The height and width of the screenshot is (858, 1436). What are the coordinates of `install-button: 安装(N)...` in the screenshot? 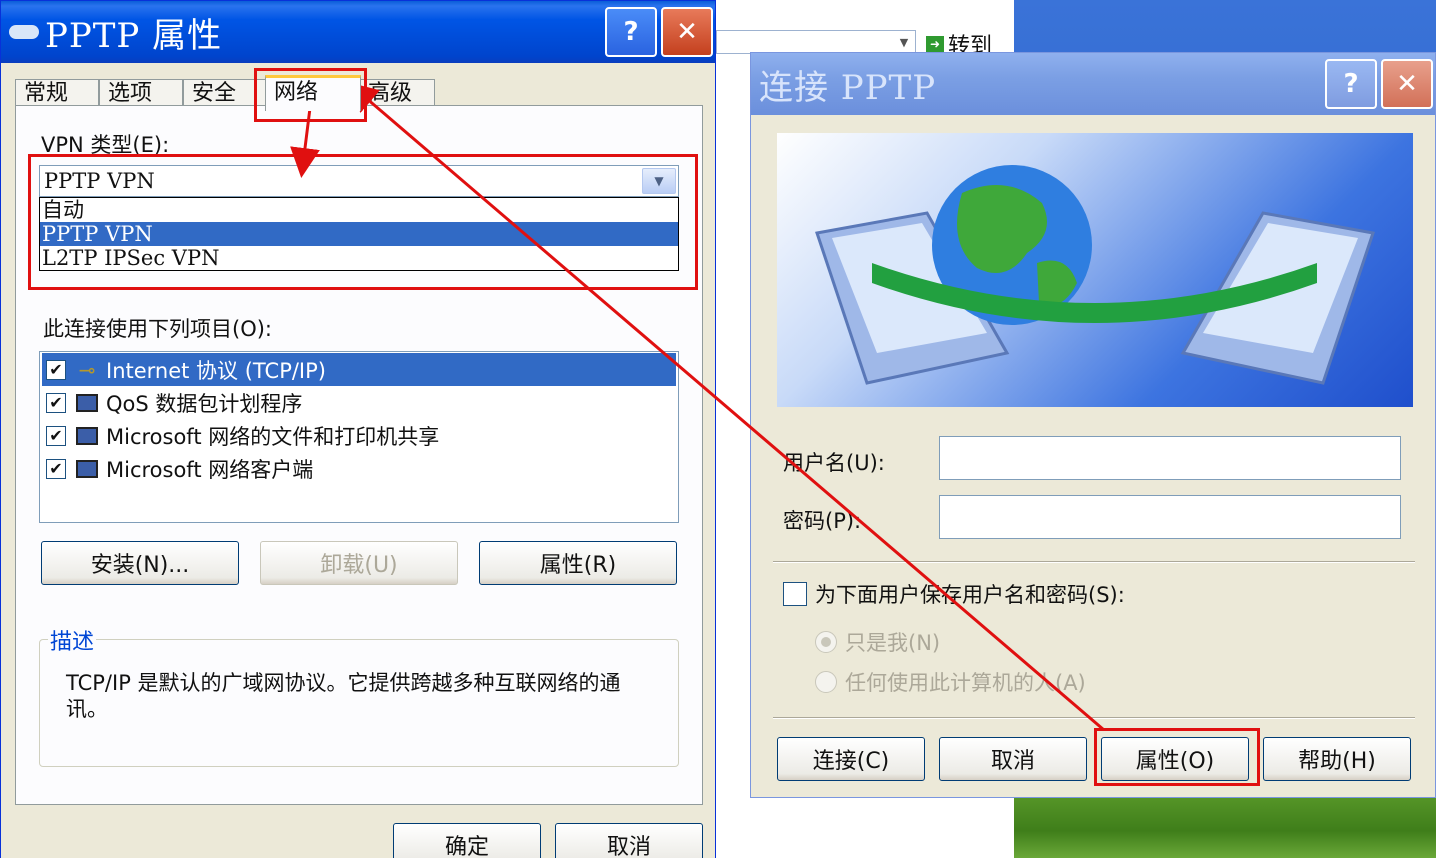 It's located at (140, 563).